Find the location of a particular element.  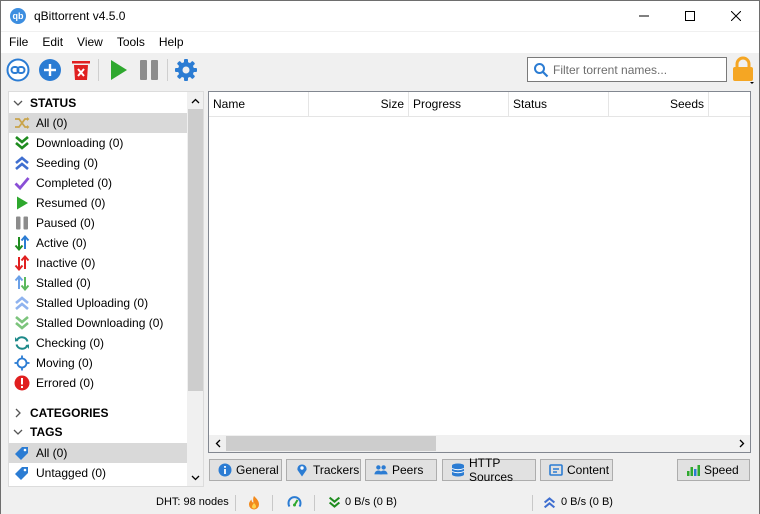

status-item-label: Completed (0) is located at coordinates (74, 183).